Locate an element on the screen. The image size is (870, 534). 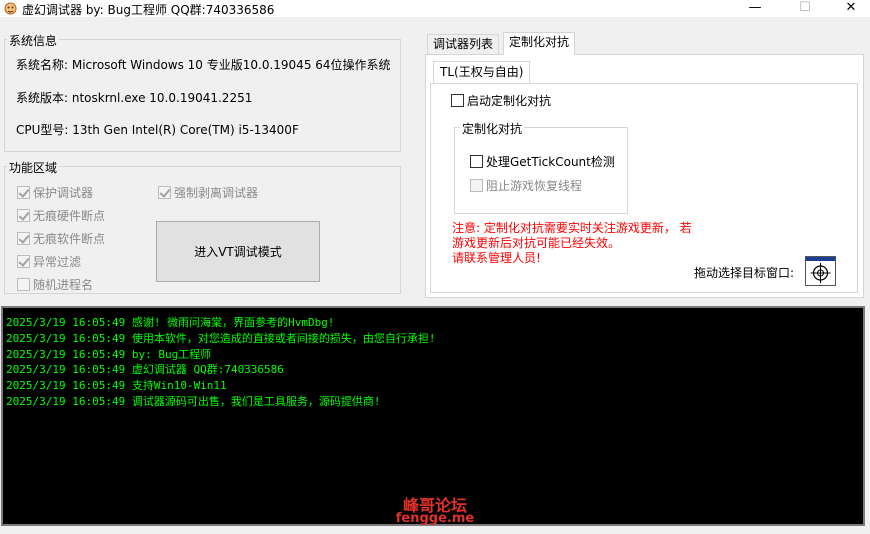
checkbox-label: 无痕软件断点 is located at coordinates (69, 239).